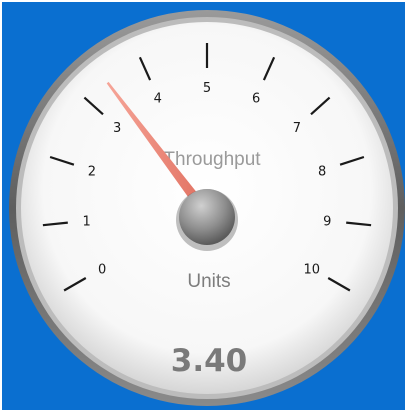  I want to click on tick-label: 3, so click(117, 128).